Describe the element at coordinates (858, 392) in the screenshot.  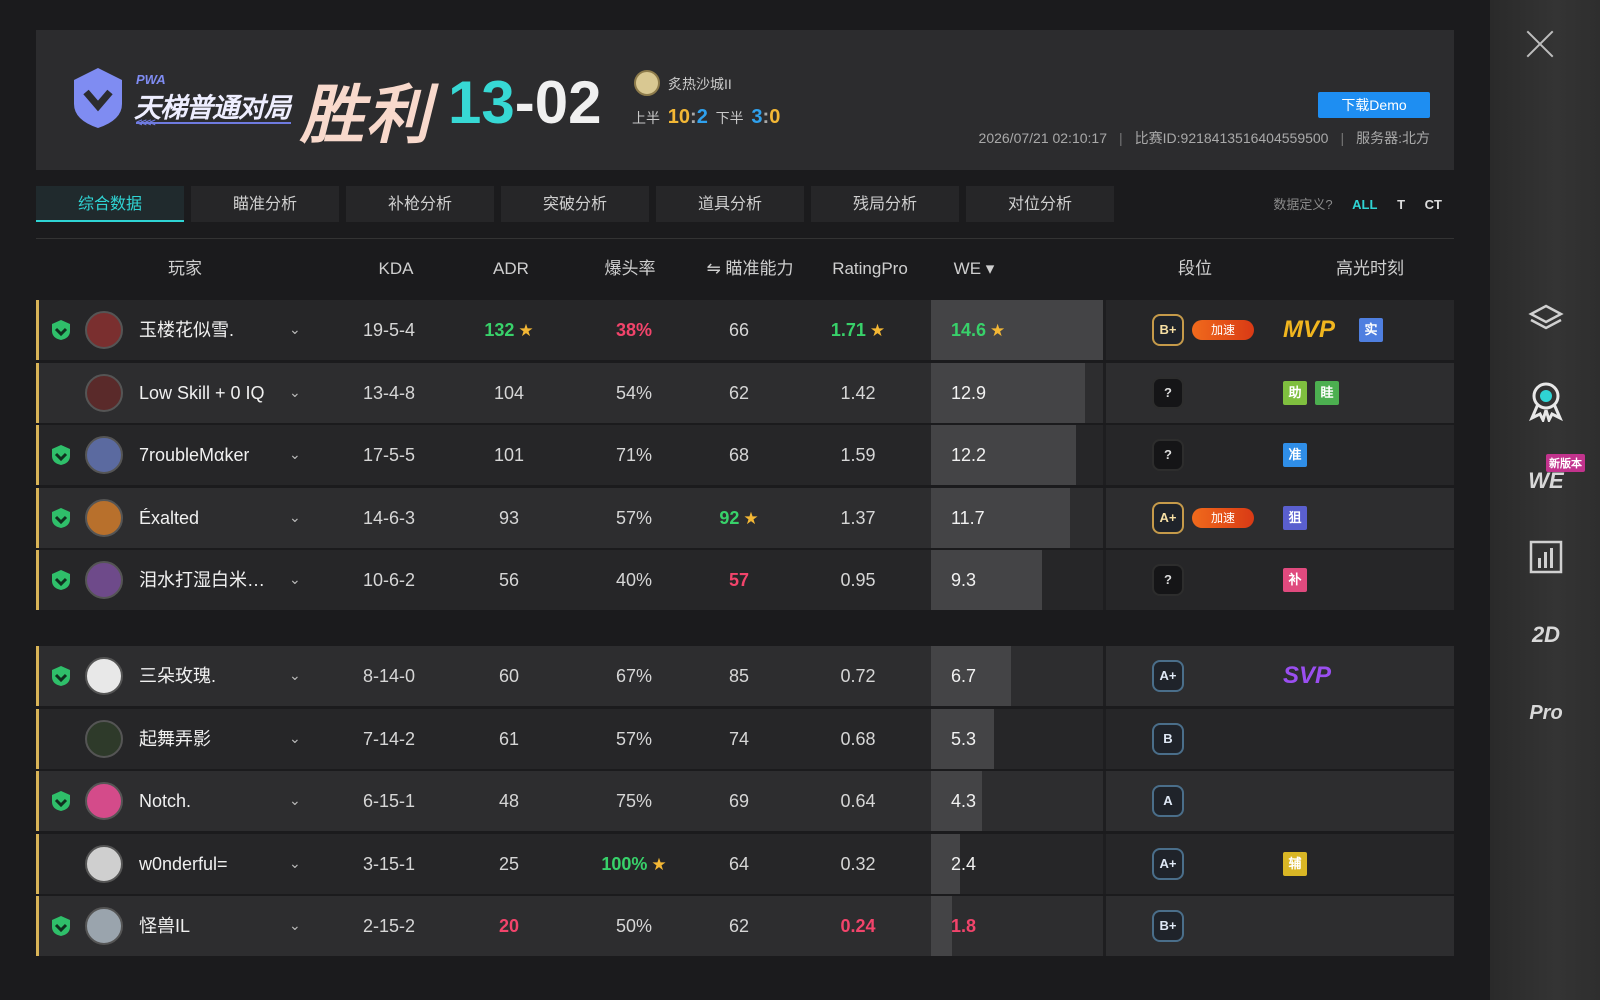
I see `rating-value: 1.42` at that location.